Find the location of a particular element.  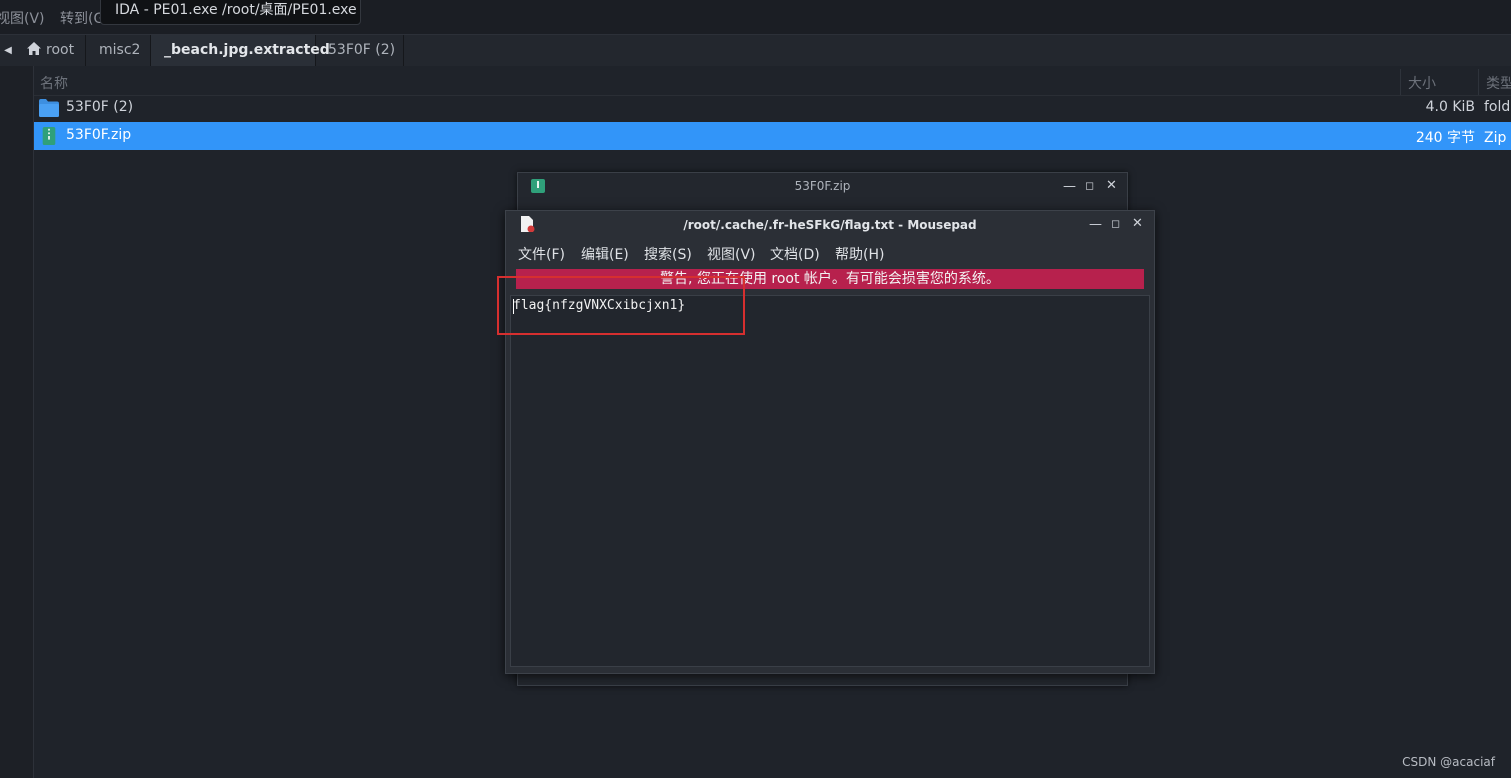

path-scroll-left-icon: ◀ is located at coordinates (8, 50).